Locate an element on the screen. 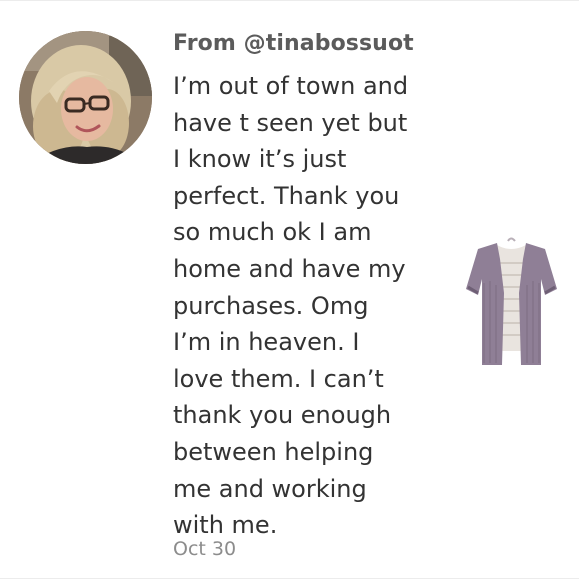  comment-date: Oct 30 is located at coordinates (205, 549).